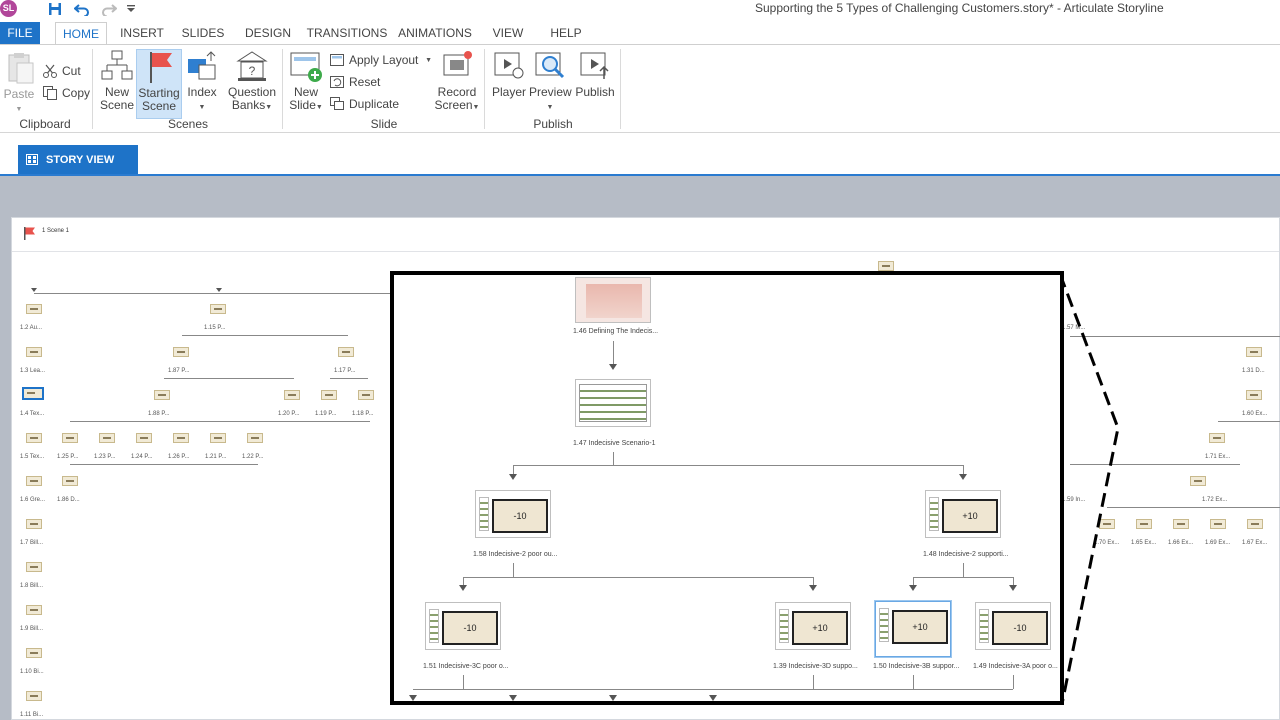 This screenshot has height=720, width=1280. I want to click on tab-insert: INSERT, so click(142, 33).